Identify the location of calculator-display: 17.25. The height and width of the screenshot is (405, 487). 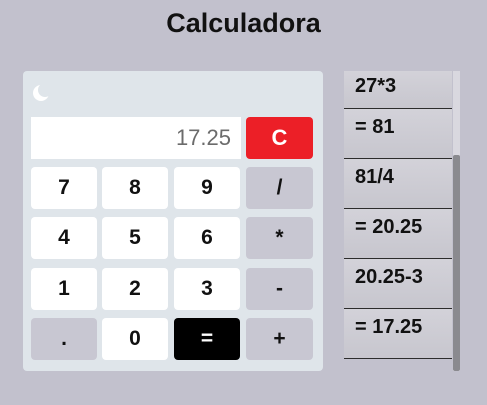
(136, 138).